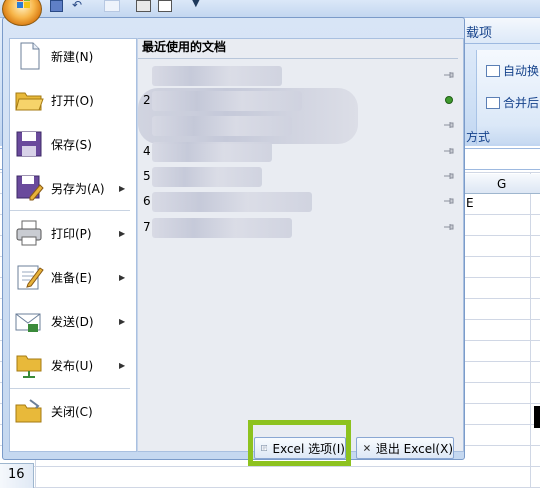  What do you see at coordinates (298, 228) in the screenshot?
I see `recent-document-item: 7` at bounding box center [298, 228].